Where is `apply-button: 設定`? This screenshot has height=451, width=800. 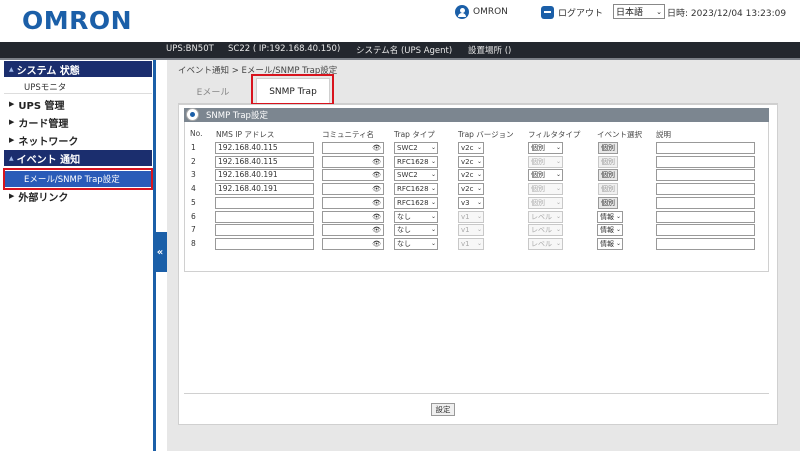
apply-button: 設定 is located at coordinates (443, 409).